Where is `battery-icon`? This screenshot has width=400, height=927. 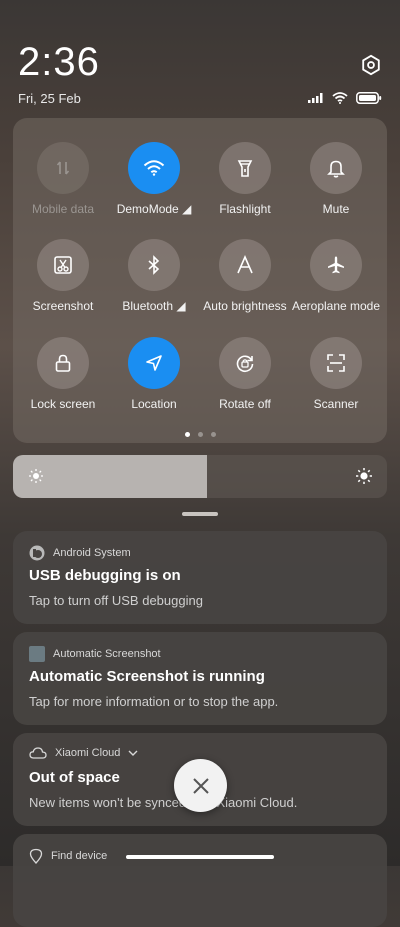 battery-icon is located at coordinates (369, 98).